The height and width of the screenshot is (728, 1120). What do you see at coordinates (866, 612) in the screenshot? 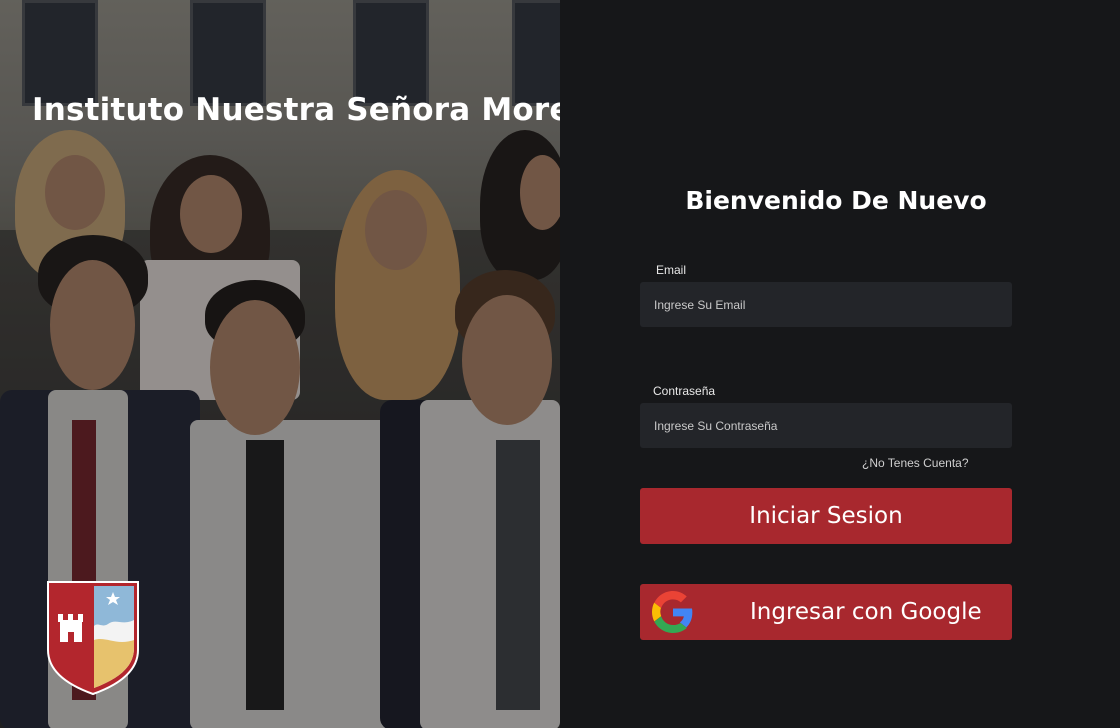
I see `google-button-label: Ingresar con Google` at bounding box center [866, 612].